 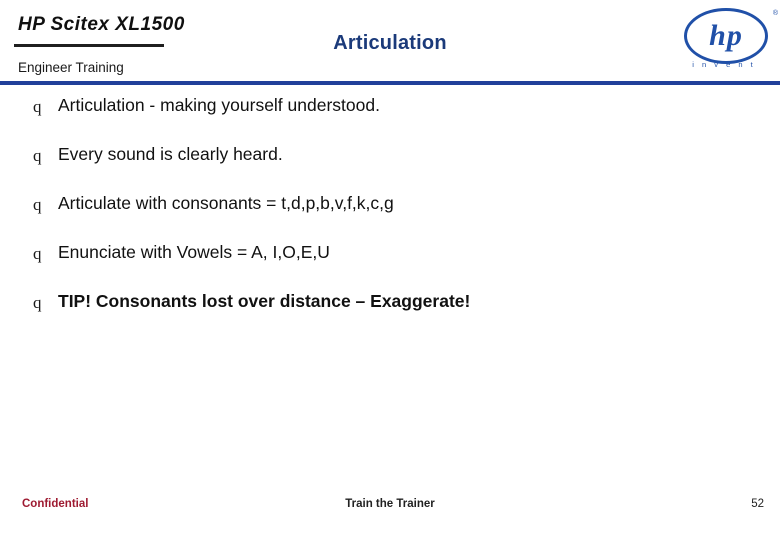 I want to click on hp-logo-oval: hp, so click(x=726, y=36).